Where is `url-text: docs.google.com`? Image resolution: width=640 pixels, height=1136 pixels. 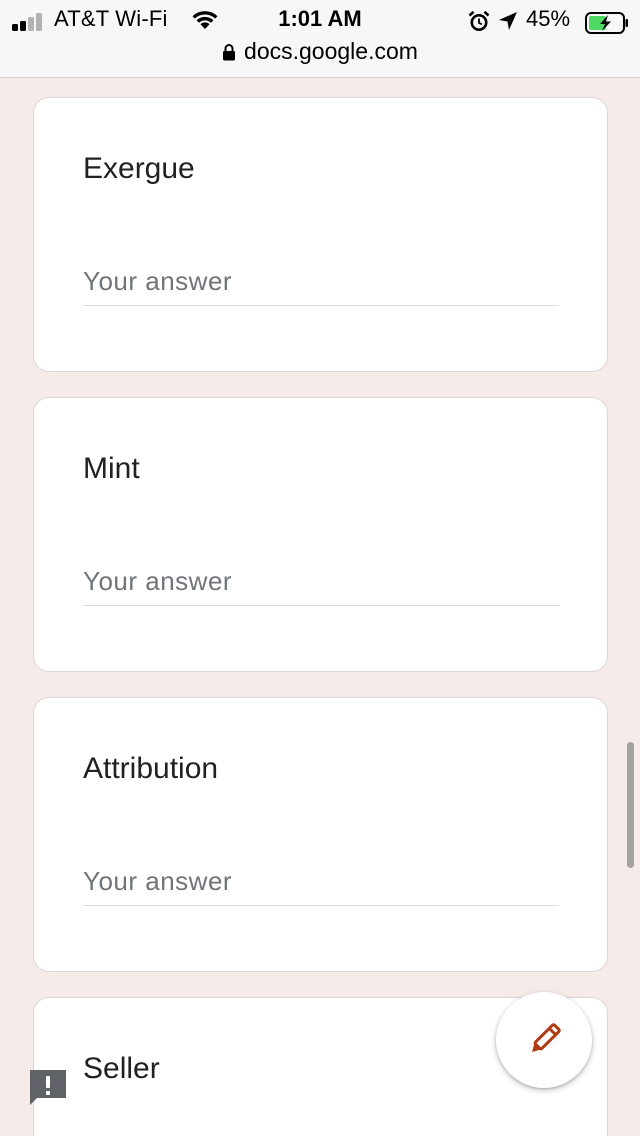
url-text: docs.google.com is located at coordinates (331, 51).